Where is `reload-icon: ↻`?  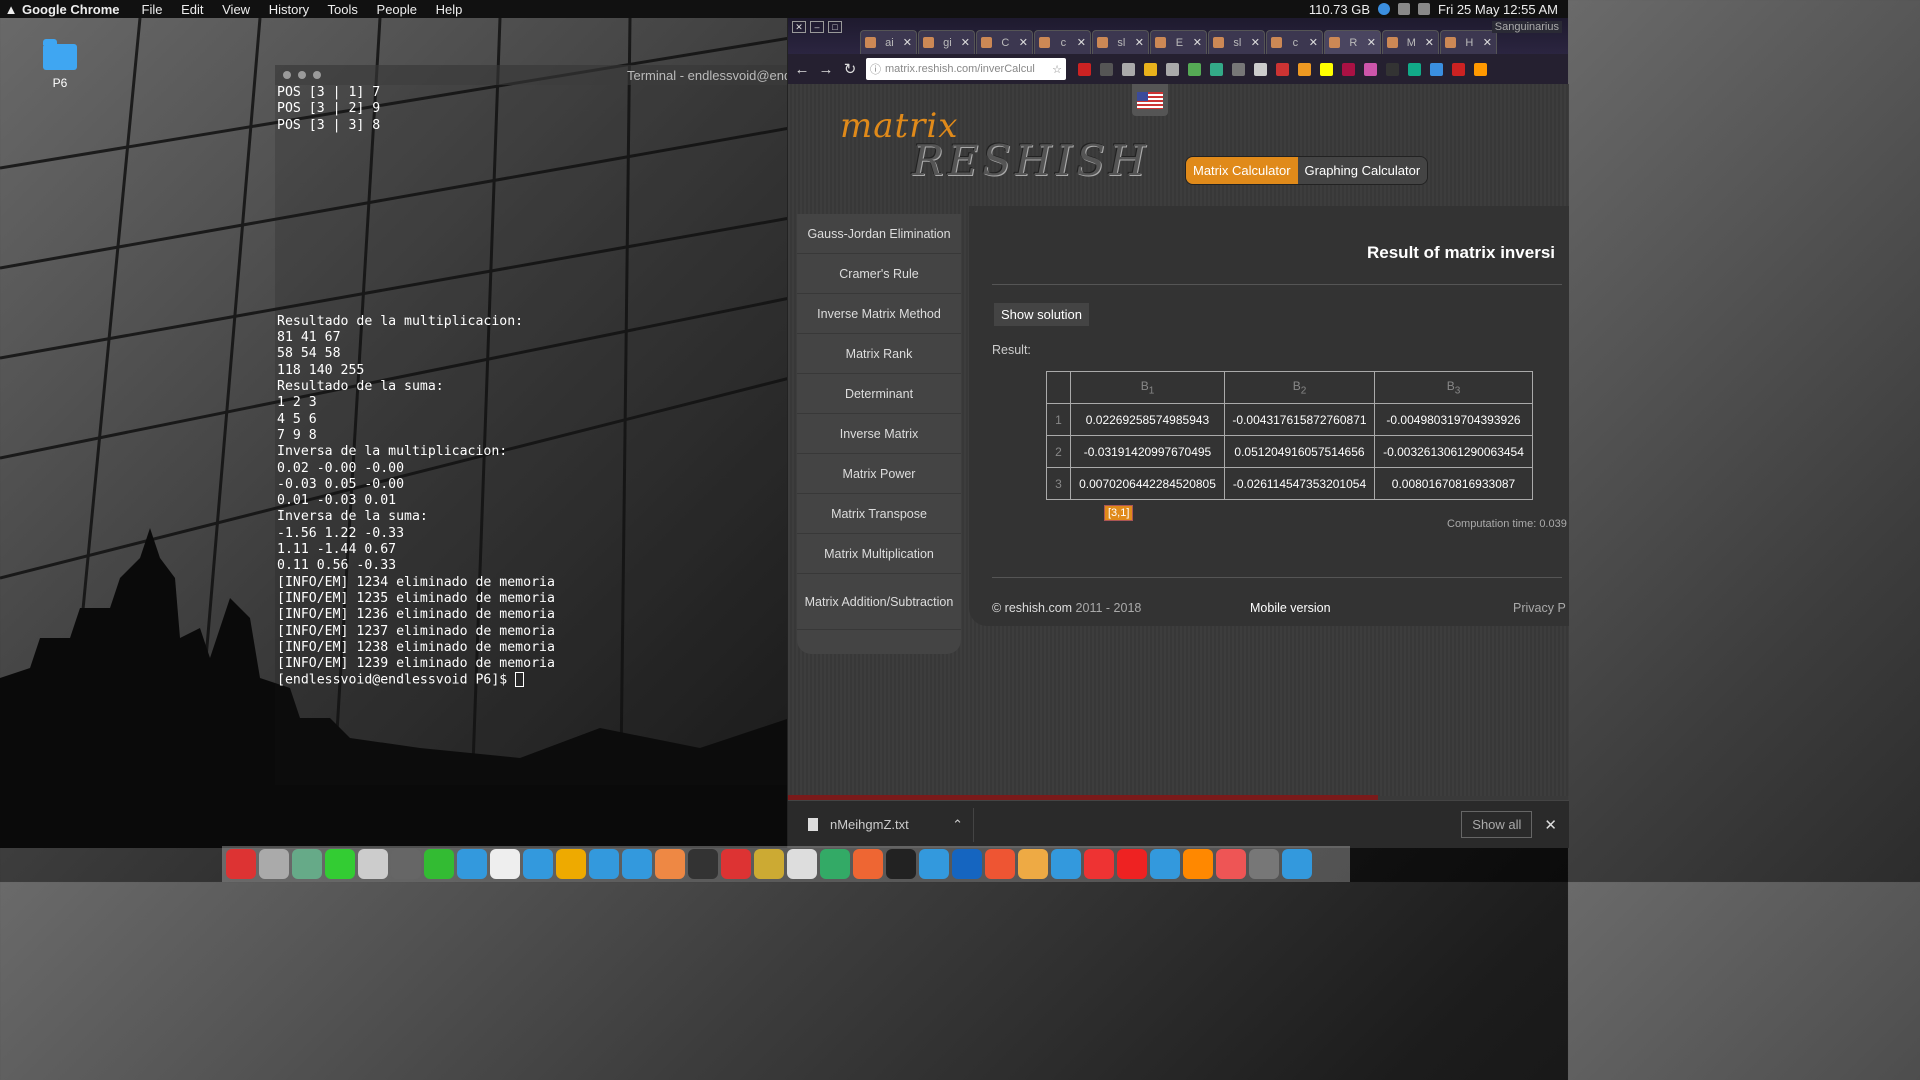
reload-icon: ↻ is located at coordinates (850, 69).